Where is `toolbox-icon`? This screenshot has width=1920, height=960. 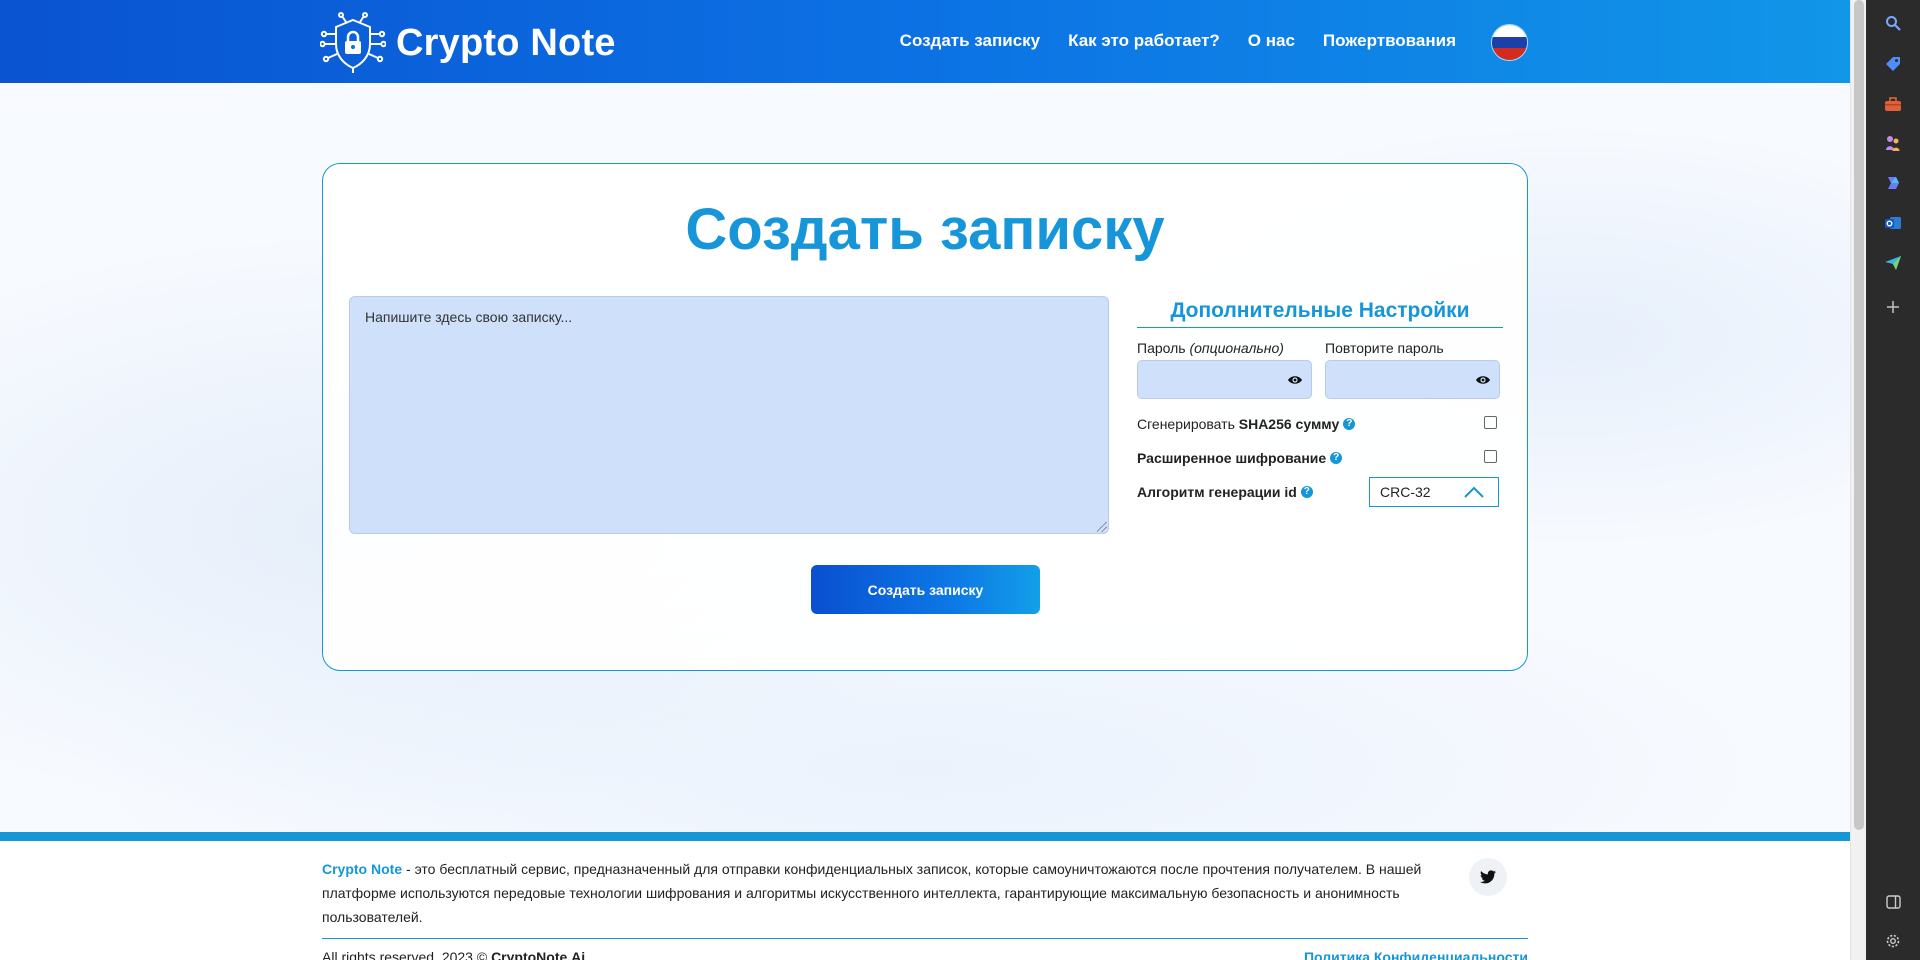 toolbox-icon is located at coordinates (1893, 104).